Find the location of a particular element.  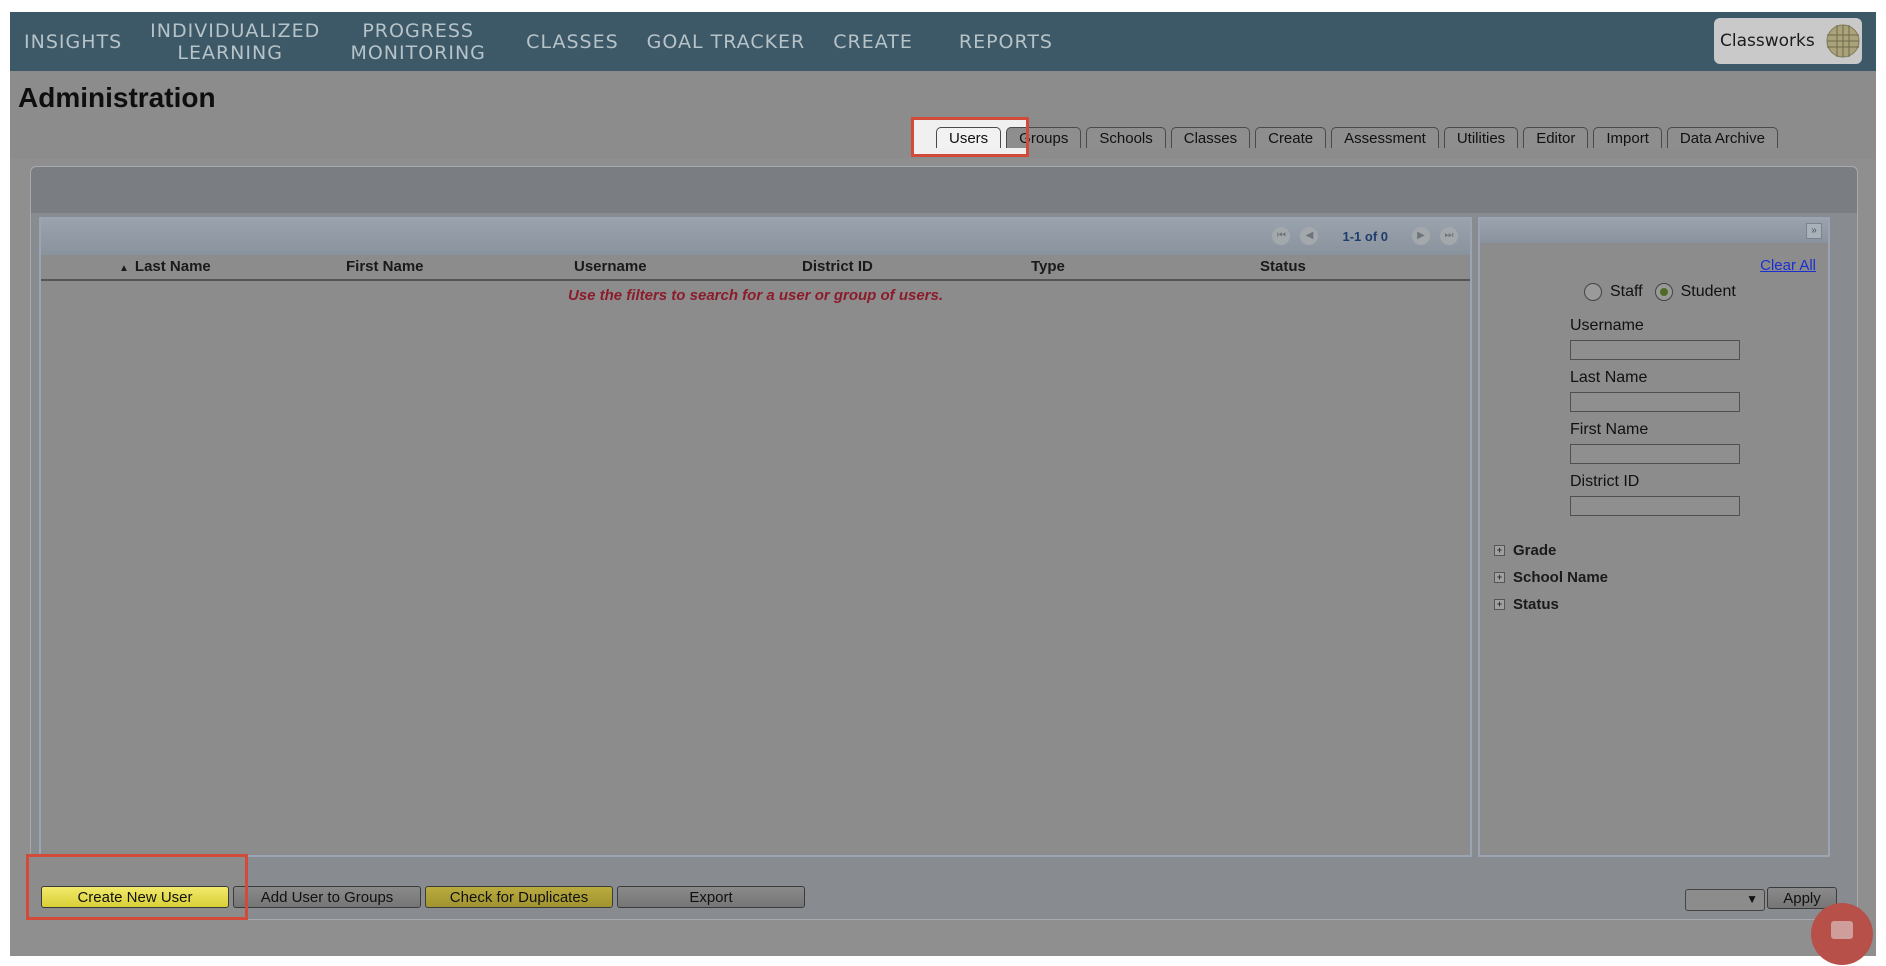

last-name-input is located at coordinates (1655, 402).